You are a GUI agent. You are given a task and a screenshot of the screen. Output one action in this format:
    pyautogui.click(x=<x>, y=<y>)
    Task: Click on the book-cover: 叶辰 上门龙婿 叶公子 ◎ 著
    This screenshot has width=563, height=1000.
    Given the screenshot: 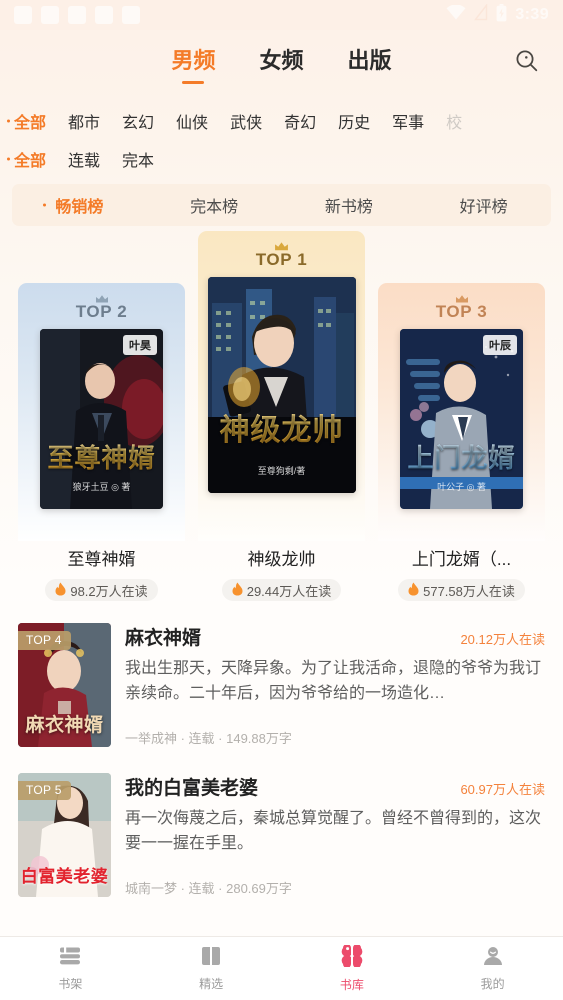 What is the action you would take?
    pyautogui.click(x=461, y=418)
    